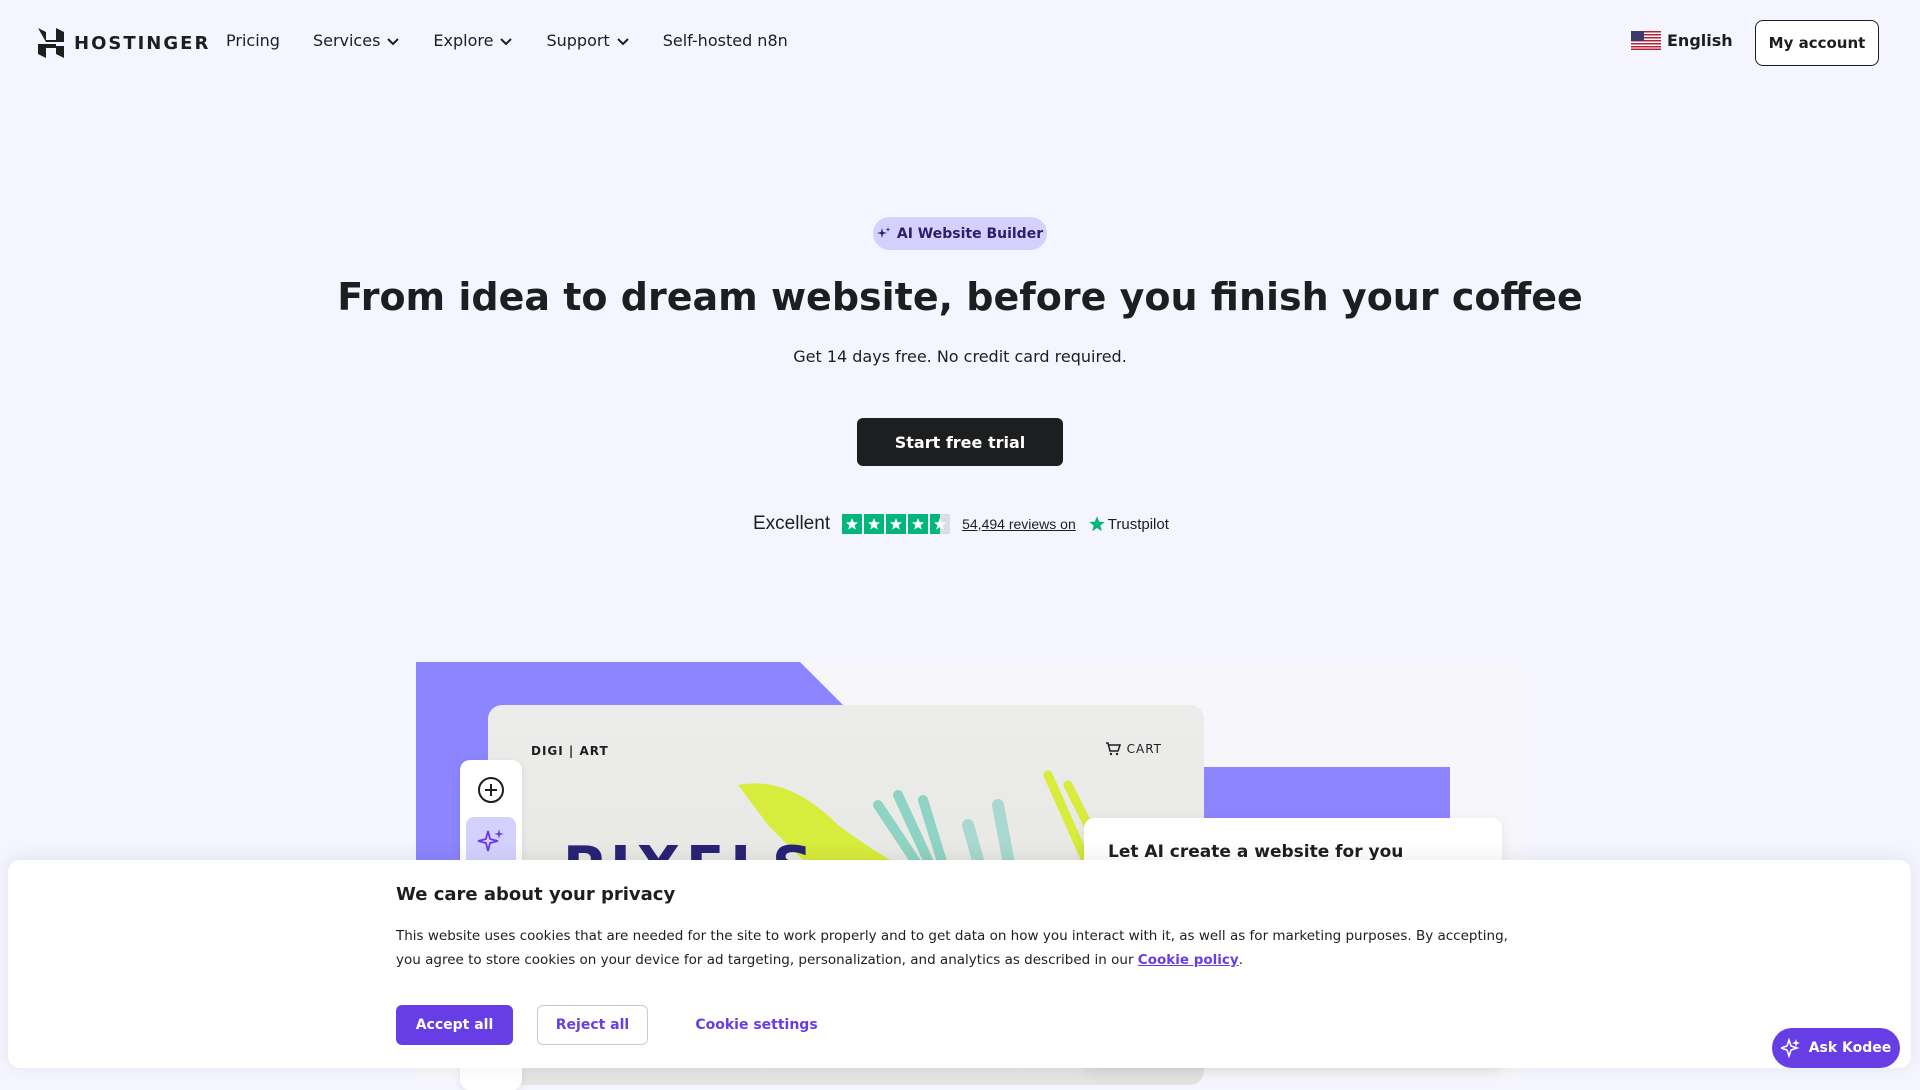 Image resolution: width=1920 pixels, height=1090 pixels. I want to click on nav-self-hosted-n8n: Self-hosted n8n, so click(725, 40).